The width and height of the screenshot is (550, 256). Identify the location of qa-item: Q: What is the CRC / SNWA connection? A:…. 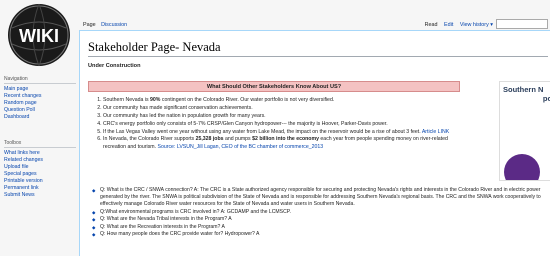
(320, 197).